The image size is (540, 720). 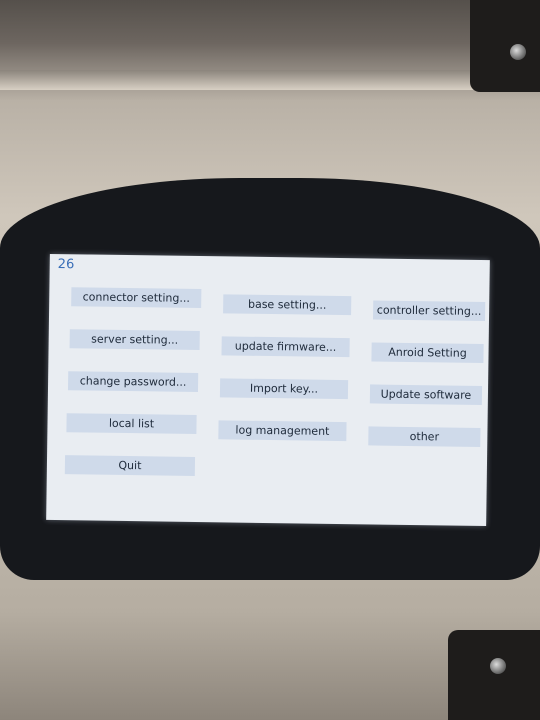 What do you see at coordinates (131, 424) in the screenshot?
I see `local-list-button: local list` at bounding box center [131, 424].